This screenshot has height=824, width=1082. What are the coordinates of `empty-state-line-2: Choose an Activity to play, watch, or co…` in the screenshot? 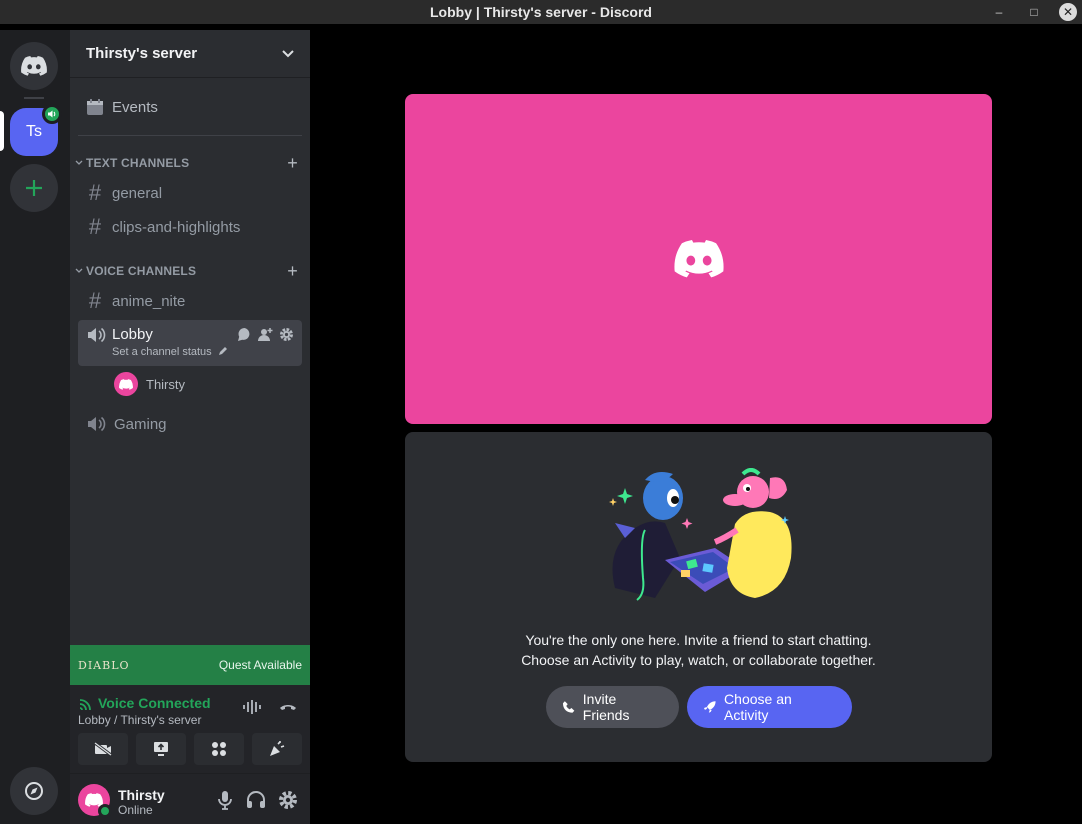 It's located at (698, 660).